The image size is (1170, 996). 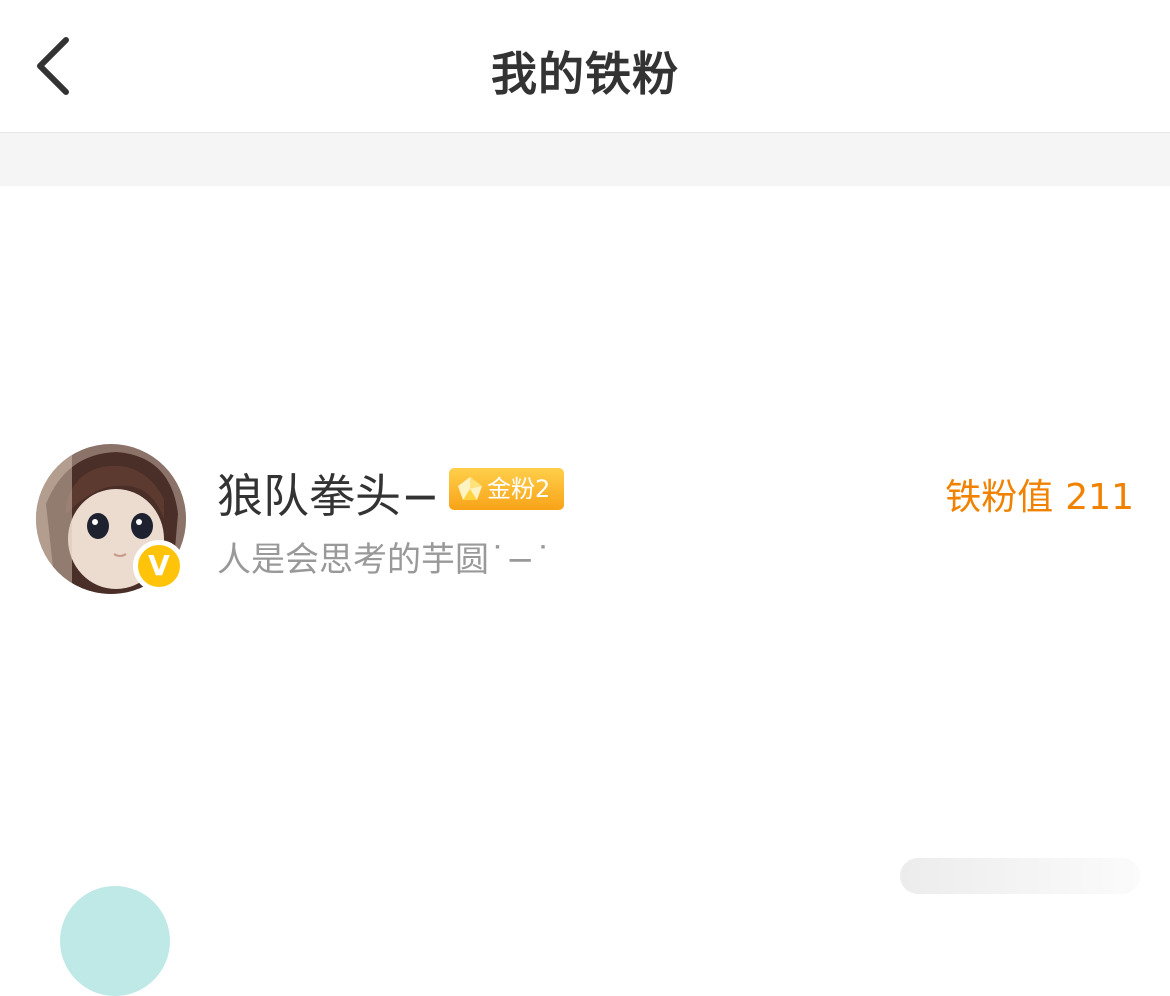 What do you see at coordinates (585, 74) in the screenshot?
I see `page-title: 我的铁粉` at bounding box center [585, 74].